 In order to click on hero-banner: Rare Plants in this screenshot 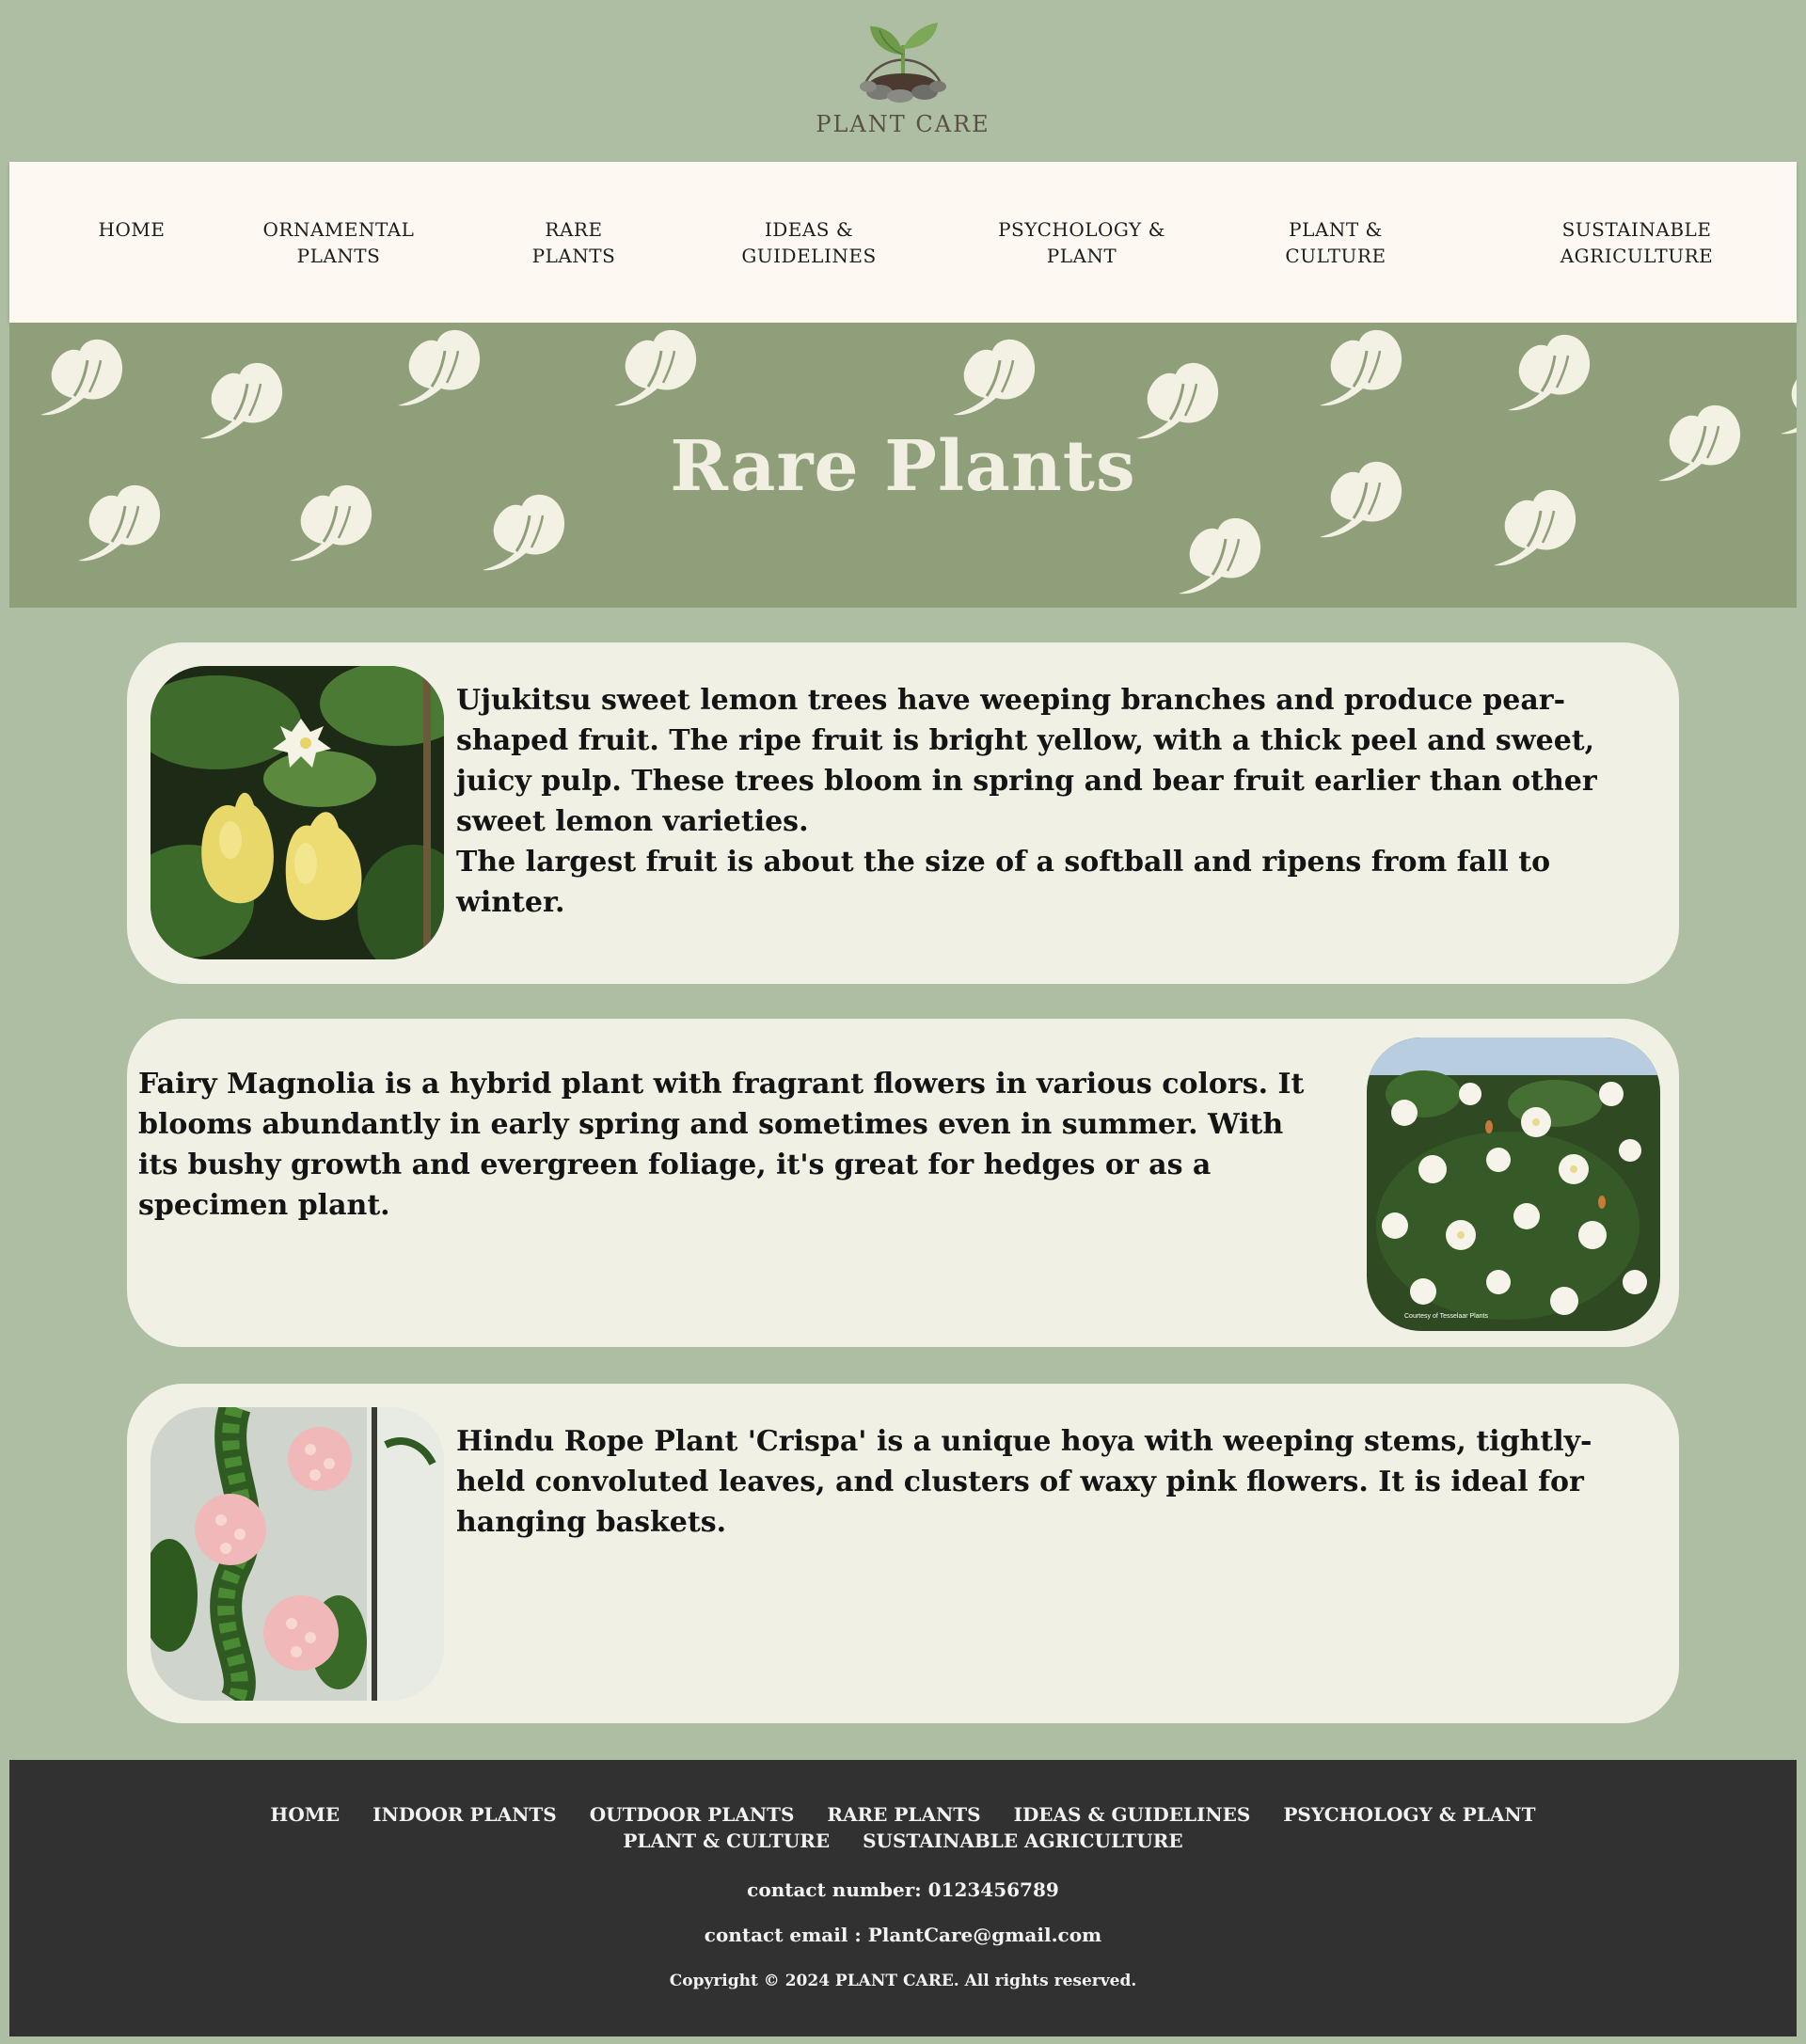, I will do `click(903, 465)`.